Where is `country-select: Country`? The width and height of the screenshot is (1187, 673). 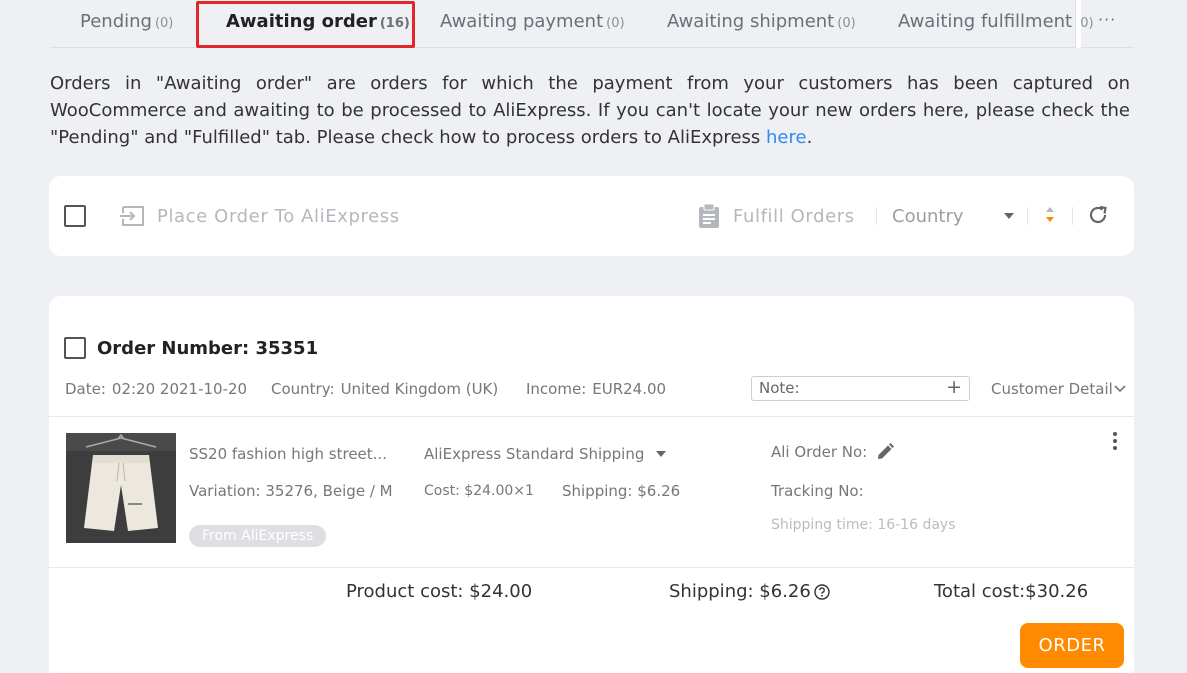 country-select: Country is located at coordinates (953, 216).